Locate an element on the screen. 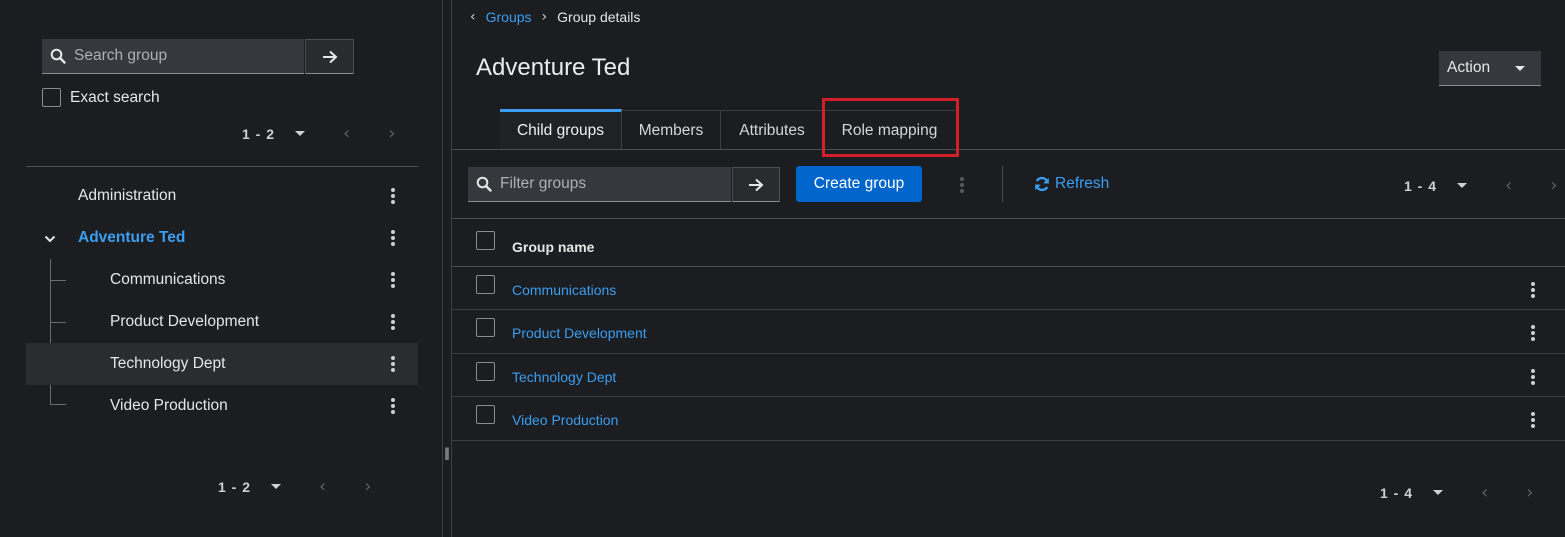 The width and height of the screenshot is (1565, 537). tab-label: Attributes is located at coordinates (772, 130).